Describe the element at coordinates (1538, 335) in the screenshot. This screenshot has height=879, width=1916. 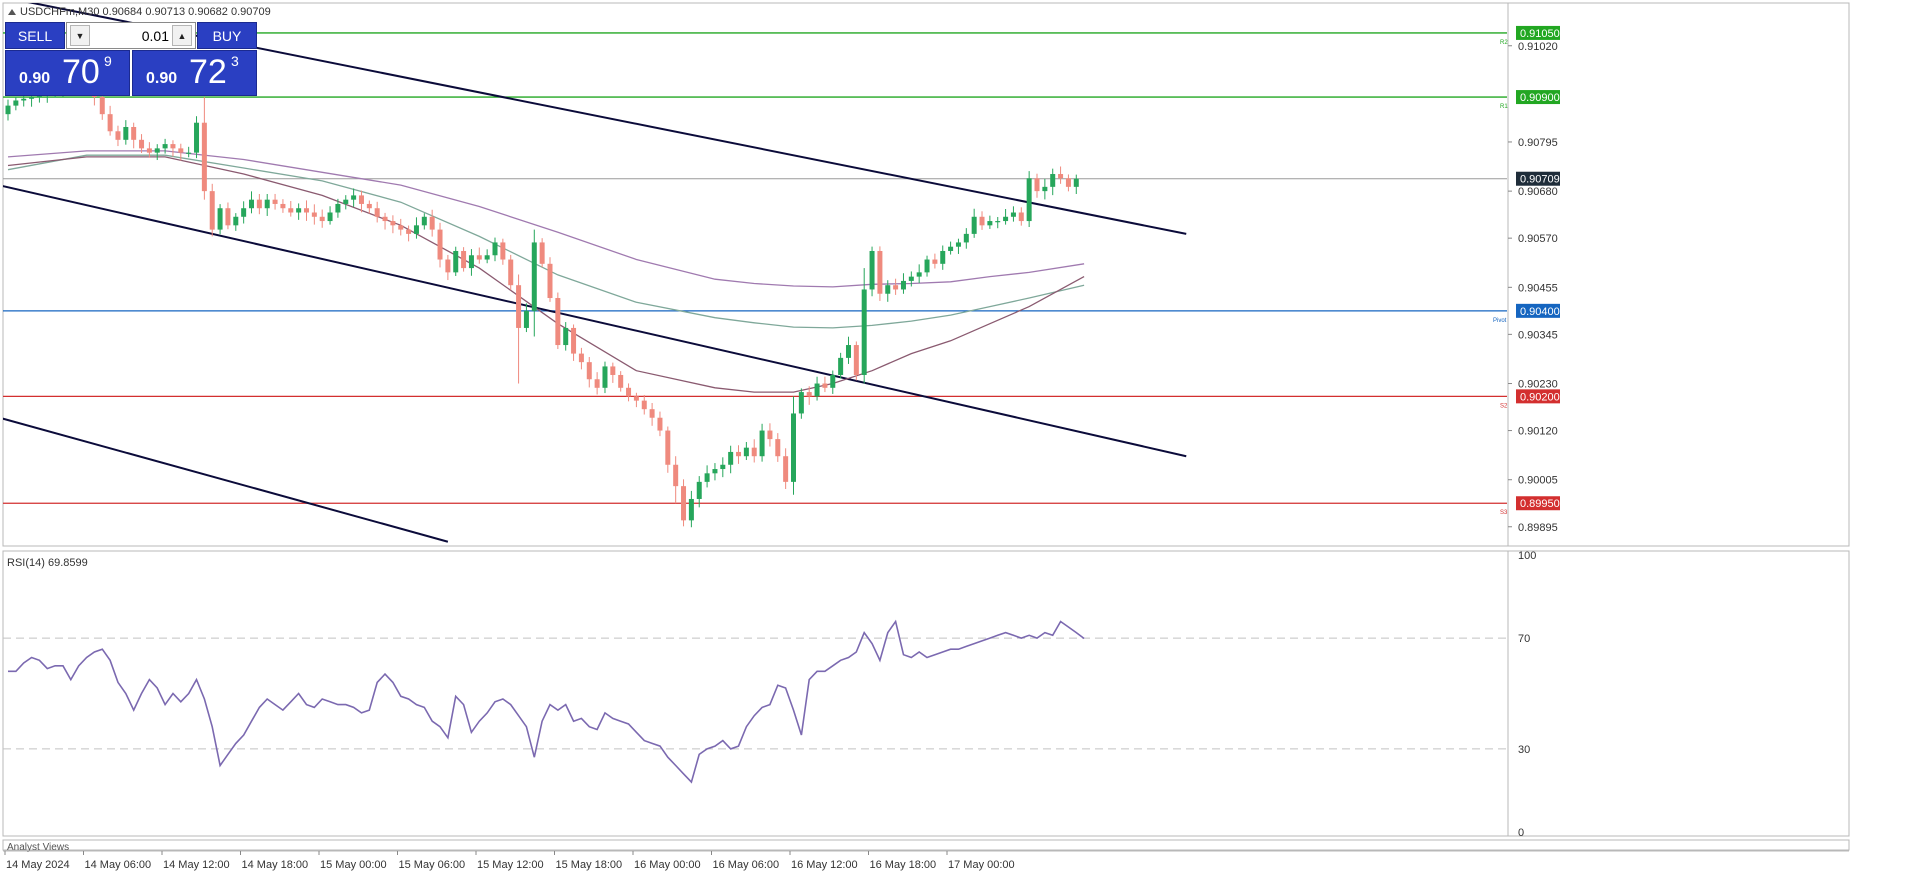
I see `price-tick-label: 0.90345` at that location.